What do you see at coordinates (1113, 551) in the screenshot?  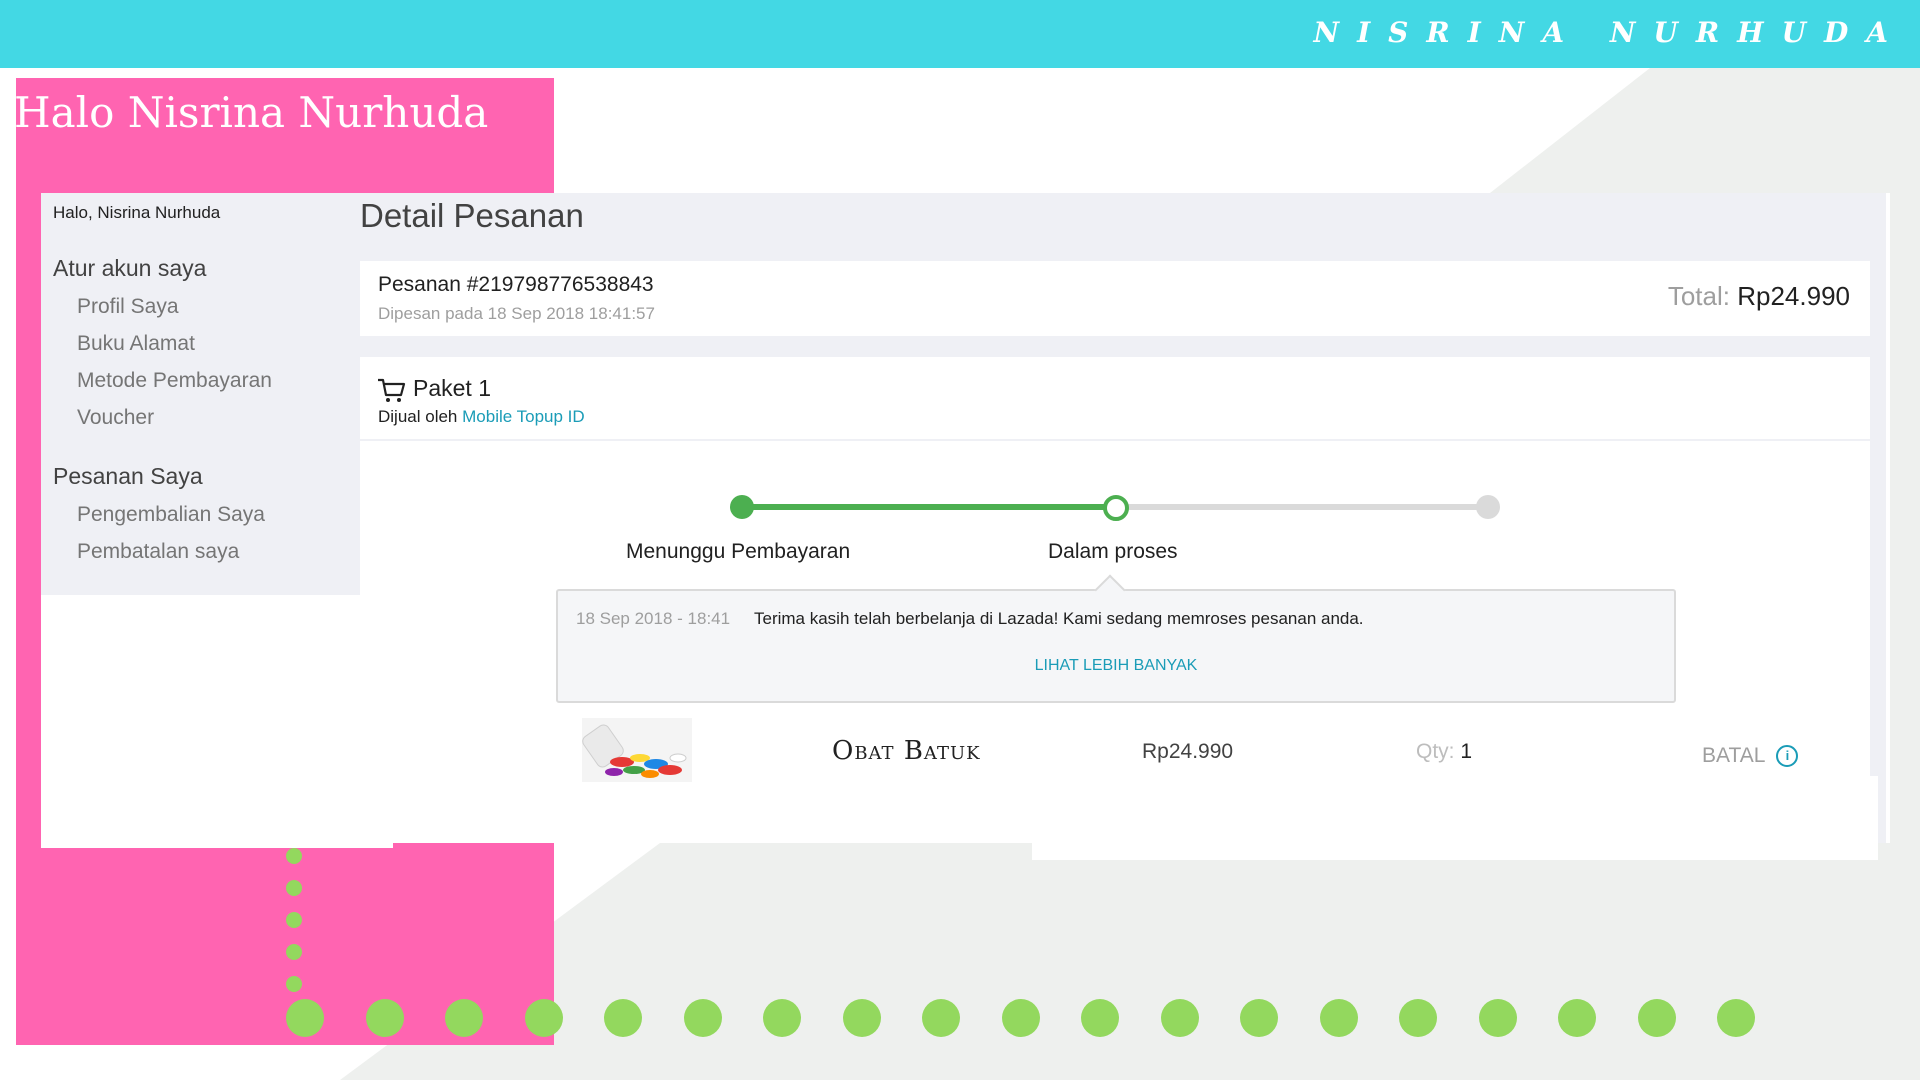 I see `step-label-processing: Dalam proses` at bounding box center [1113, 551].